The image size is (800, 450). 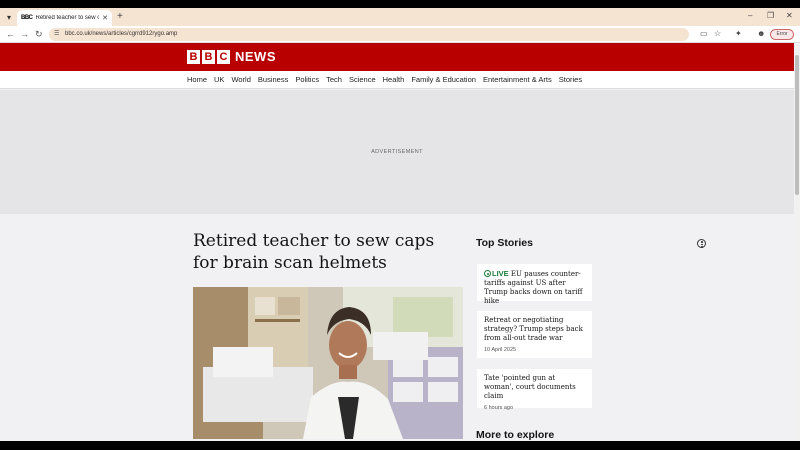 I want to click on page-scrollbar, so click(x=797, y=242).